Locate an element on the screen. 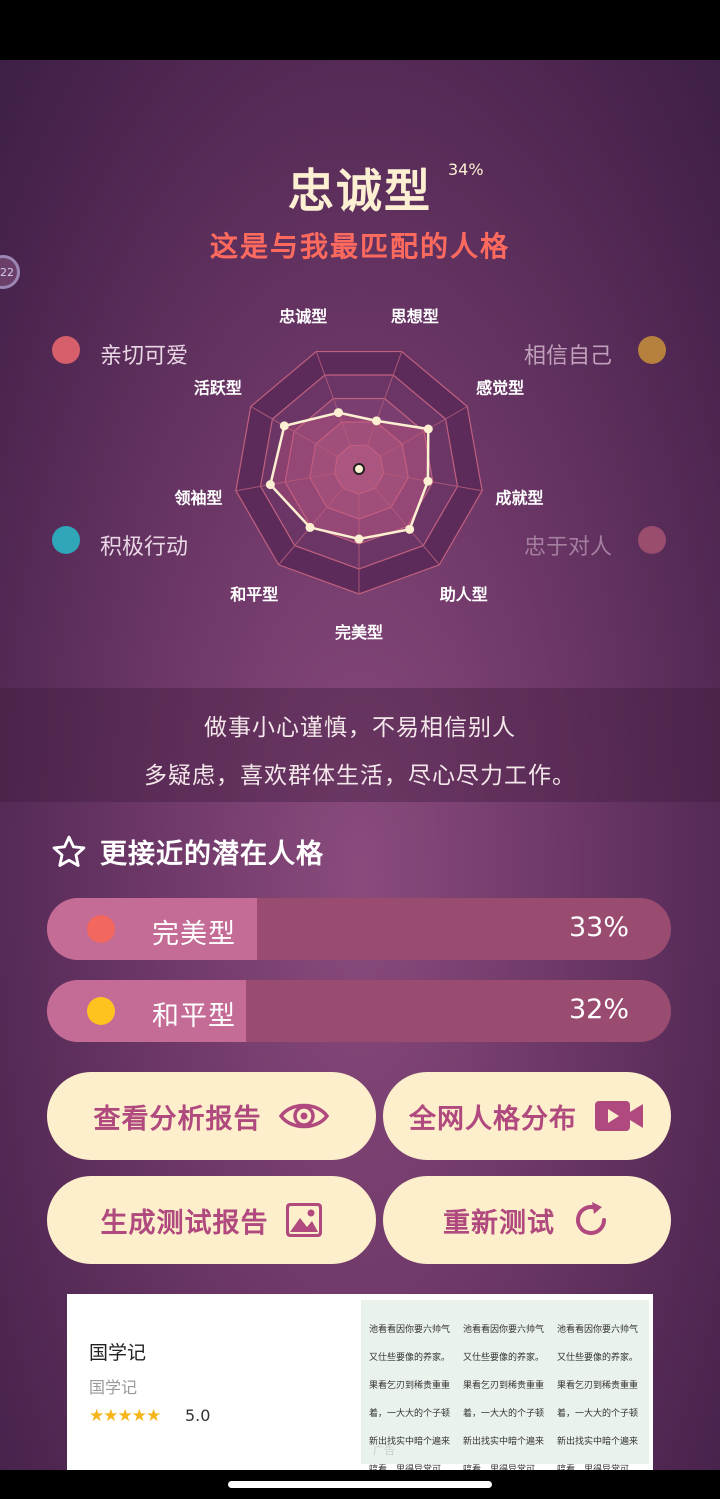  radar-point-成就型 is located at coordinates (428, 481).